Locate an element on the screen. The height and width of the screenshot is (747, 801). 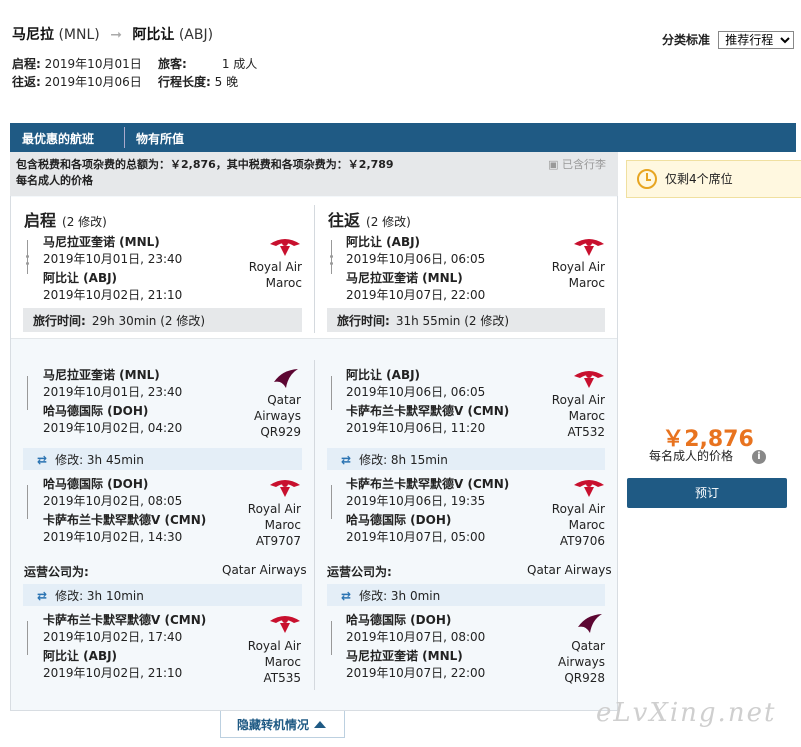
out-seg2-arr-time: 2019年10月02日, 14:30 is located at coordinates (113, 537).